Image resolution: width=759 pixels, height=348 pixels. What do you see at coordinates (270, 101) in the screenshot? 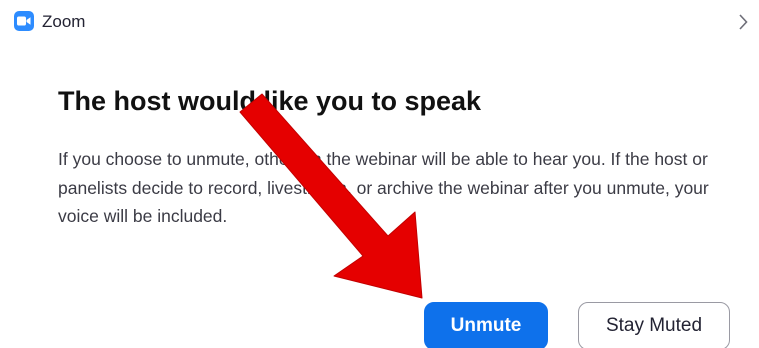
I see `dialog-heading: The host would like you to speak` at bounding box center [270, 101].